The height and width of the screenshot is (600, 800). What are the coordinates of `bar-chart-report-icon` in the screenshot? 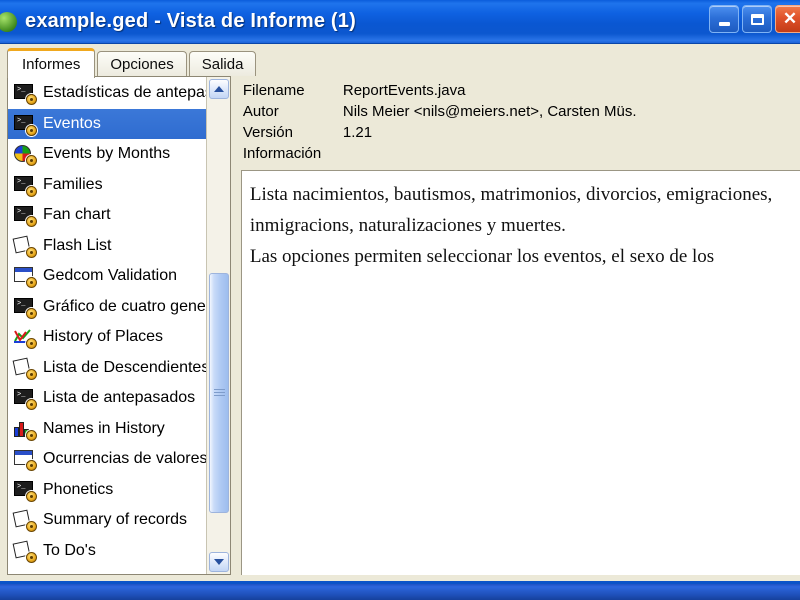 It's located at (25, 430).